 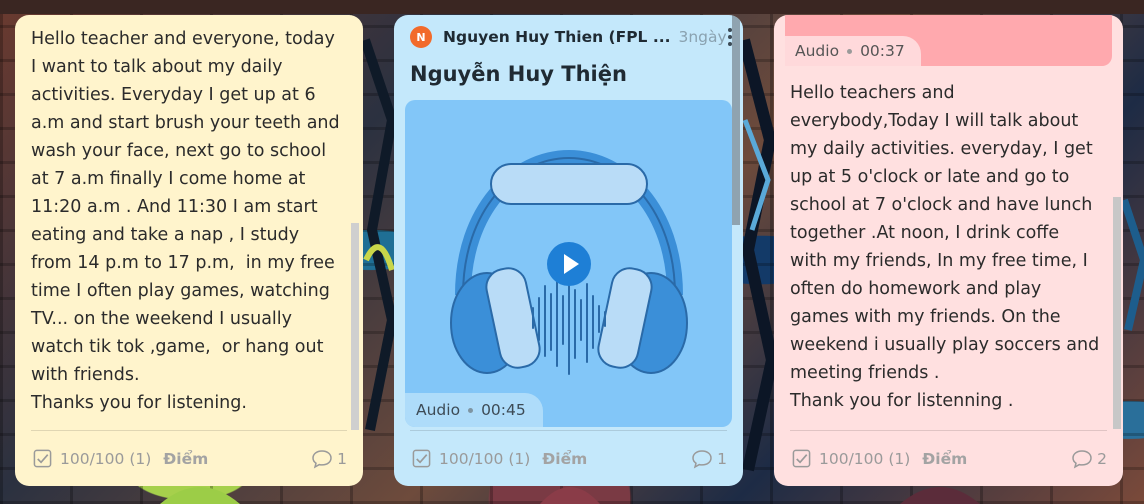 What do you see at coordinates (702, 37) in the screenshot?
I see `post-time: 3ngày` at bounding box center [702, 37].